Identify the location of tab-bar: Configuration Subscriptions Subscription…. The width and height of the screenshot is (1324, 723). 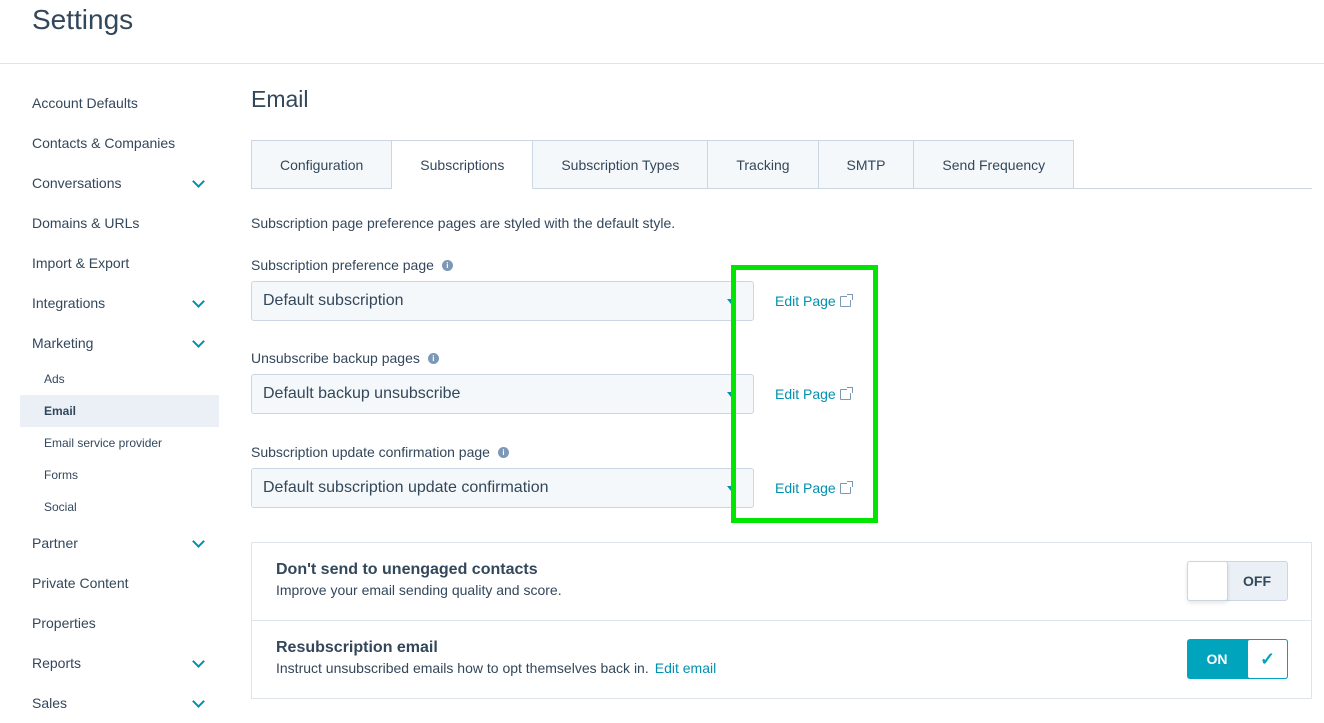
(781, 164).